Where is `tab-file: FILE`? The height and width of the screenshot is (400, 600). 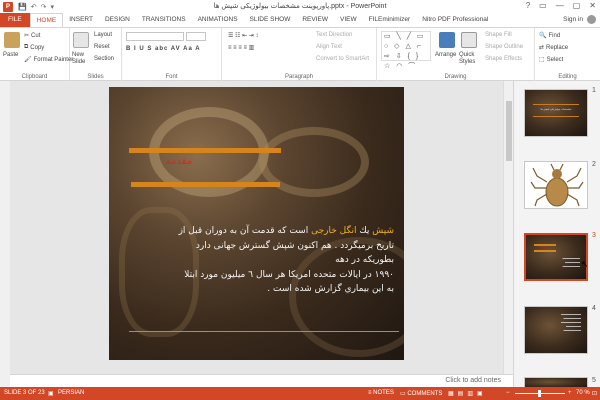 tab-file: FILE is located at coordinates (15, 20).